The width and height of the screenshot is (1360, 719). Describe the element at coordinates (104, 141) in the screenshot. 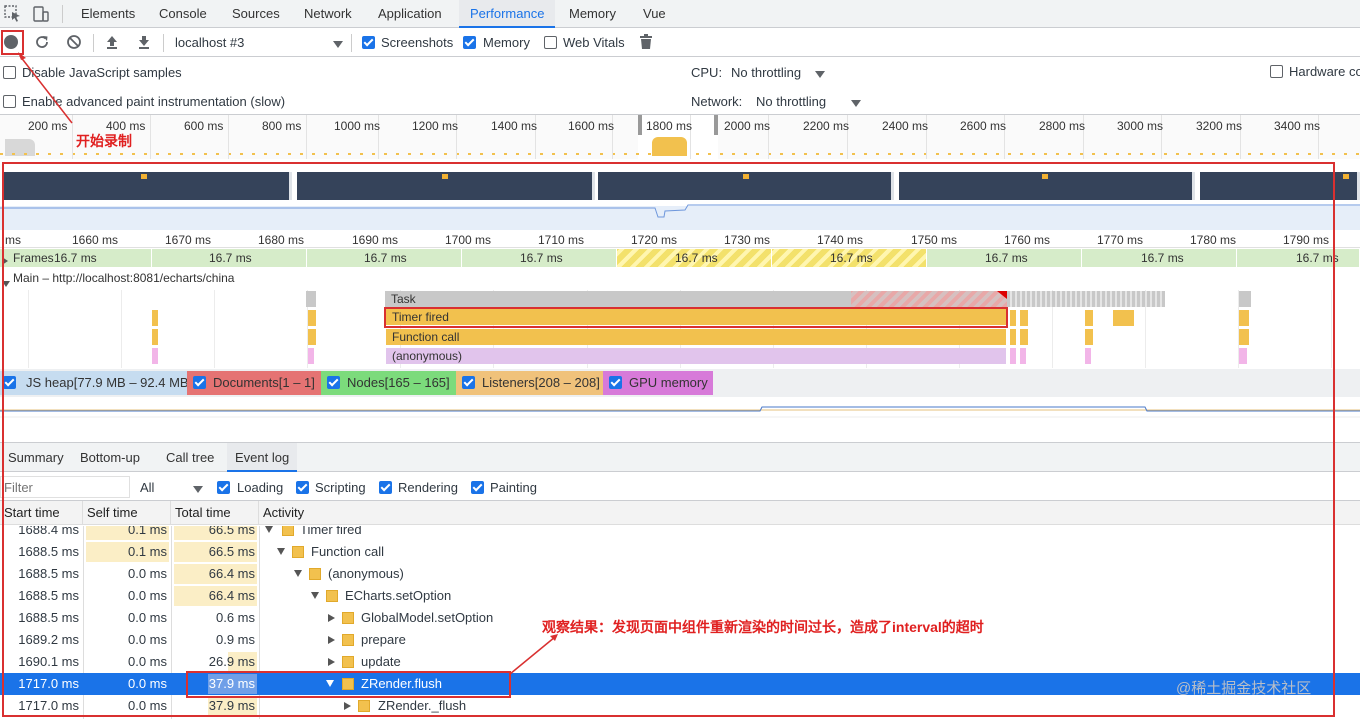

I see `record-annotation: 开始录制` at that location.